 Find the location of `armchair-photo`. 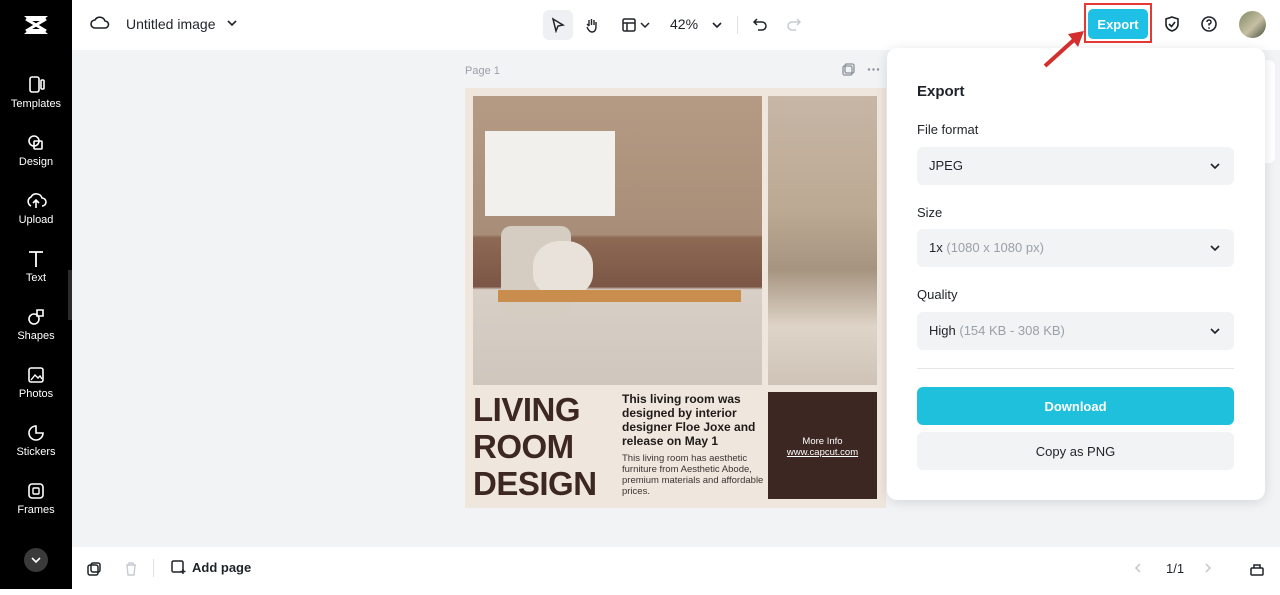

armchair-photo is located at coordinates (822, 240).